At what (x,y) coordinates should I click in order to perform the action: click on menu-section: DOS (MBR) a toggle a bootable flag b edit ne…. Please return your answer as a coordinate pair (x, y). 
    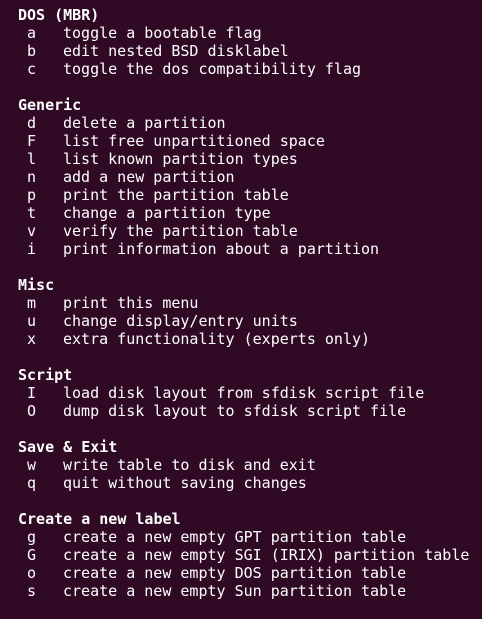
    Looking at the image, I should click on (250, 42).